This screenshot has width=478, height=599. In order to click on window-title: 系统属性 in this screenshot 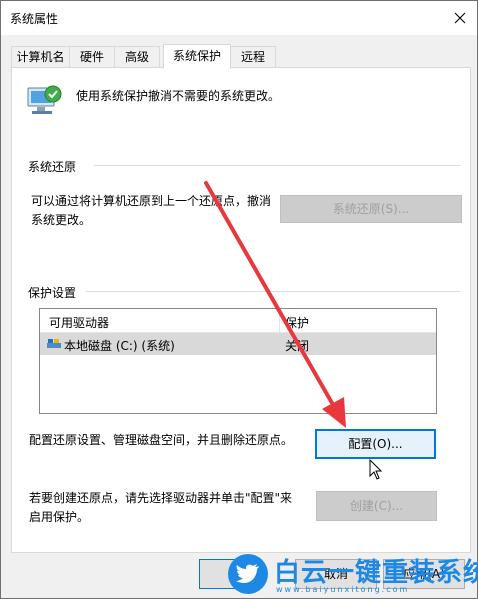, I will do `click(34, 19)`.